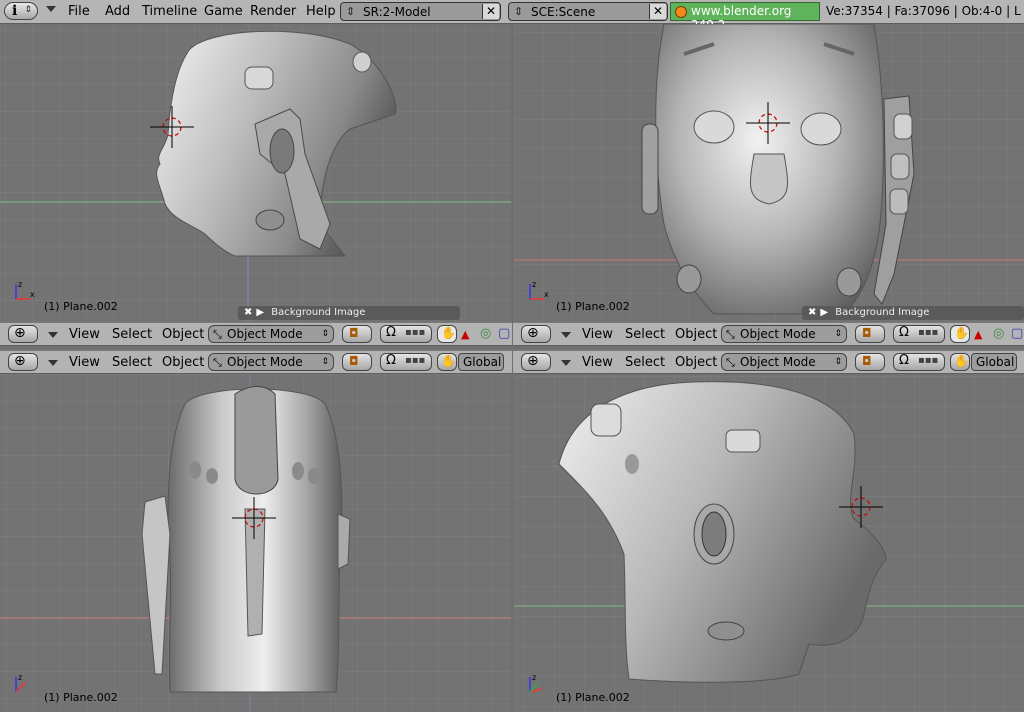 The image size is (1024, 712). What do you see at coordinates (223, 11) in the screenshot?
I see `menu-game: Game` at bounding box center [223, 11].